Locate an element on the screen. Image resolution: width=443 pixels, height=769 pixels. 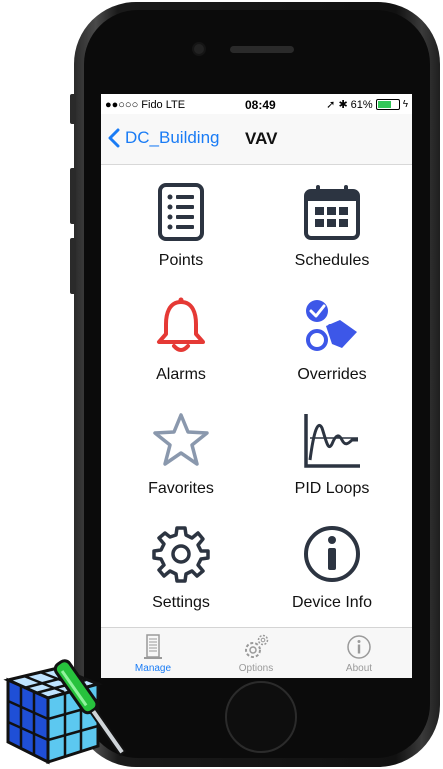
list-icon is located at coordinates (181, 212).